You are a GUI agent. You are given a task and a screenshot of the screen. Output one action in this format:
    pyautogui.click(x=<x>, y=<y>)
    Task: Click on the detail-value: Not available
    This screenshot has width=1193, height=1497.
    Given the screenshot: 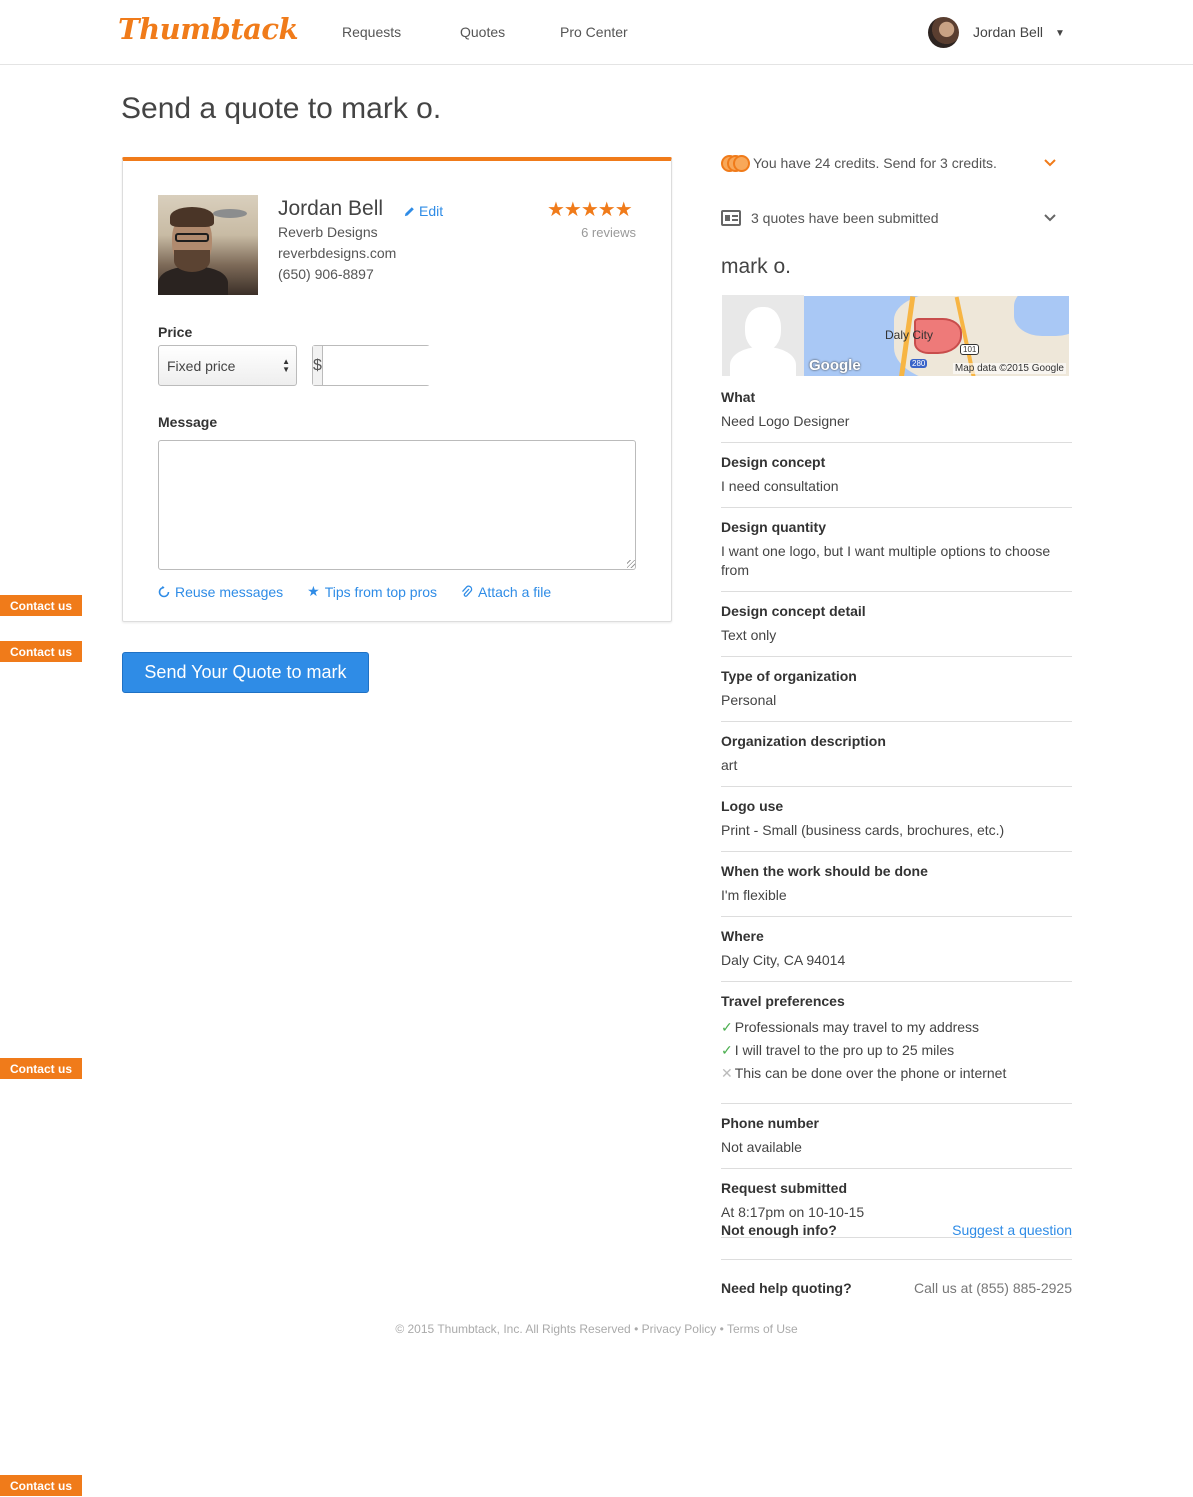 What is the action you would take?
    pyautogui.click(x=761, y=1147)
    